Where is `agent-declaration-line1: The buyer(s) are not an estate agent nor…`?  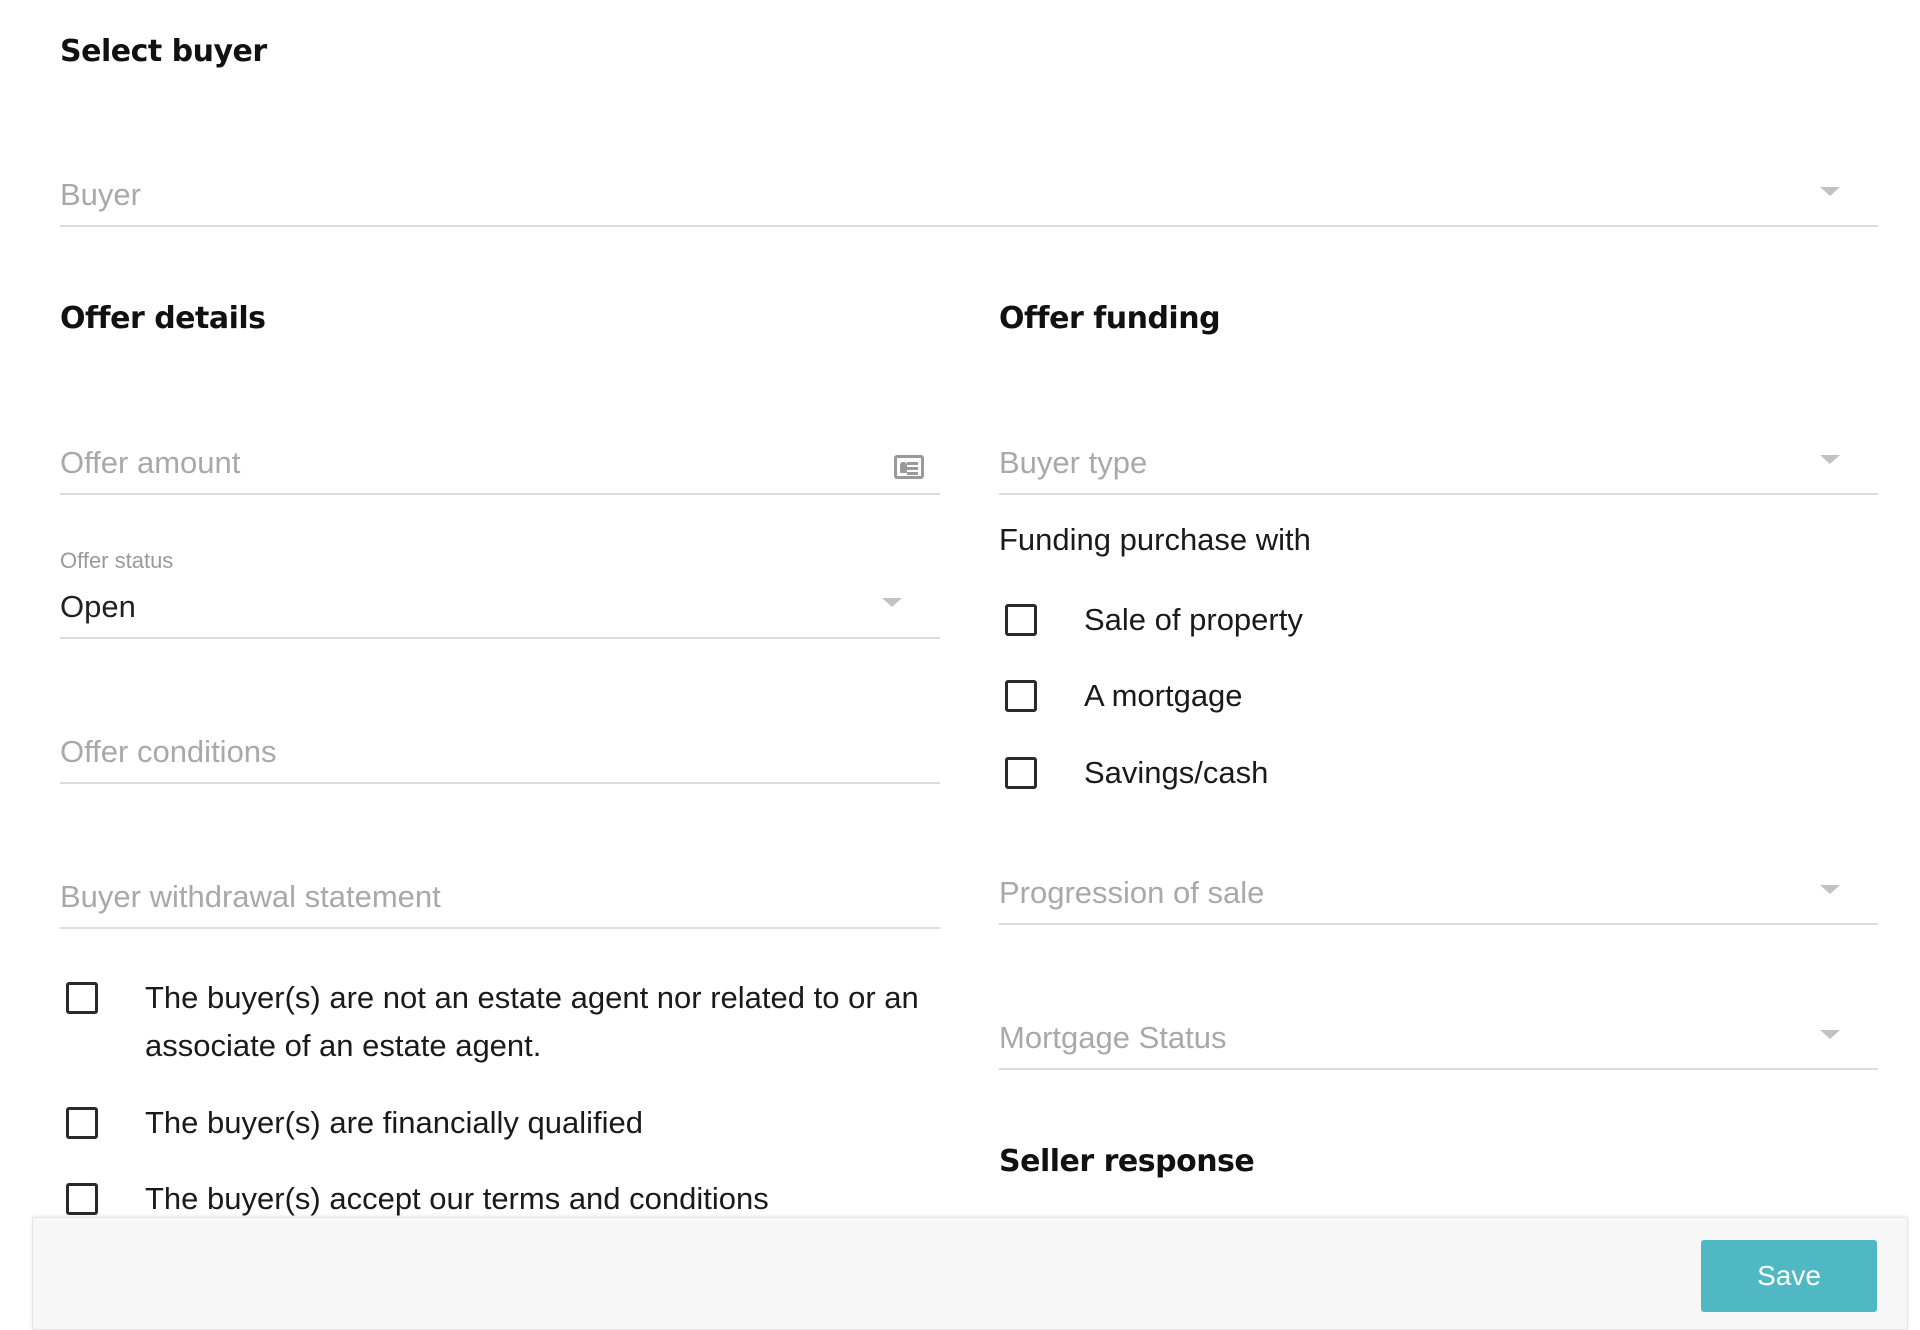 agent-declaration-line1: The buyer(s) are not an estate agent nor… is located at coordinates (532, 997).